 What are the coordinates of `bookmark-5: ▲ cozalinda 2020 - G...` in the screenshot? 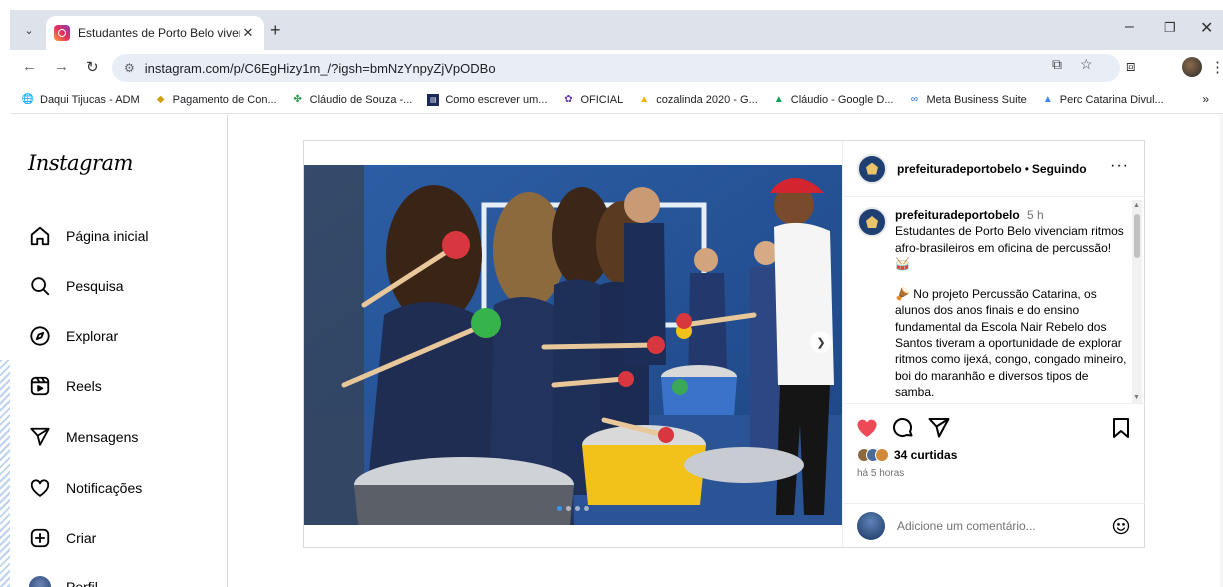 It's located at (697, 100).